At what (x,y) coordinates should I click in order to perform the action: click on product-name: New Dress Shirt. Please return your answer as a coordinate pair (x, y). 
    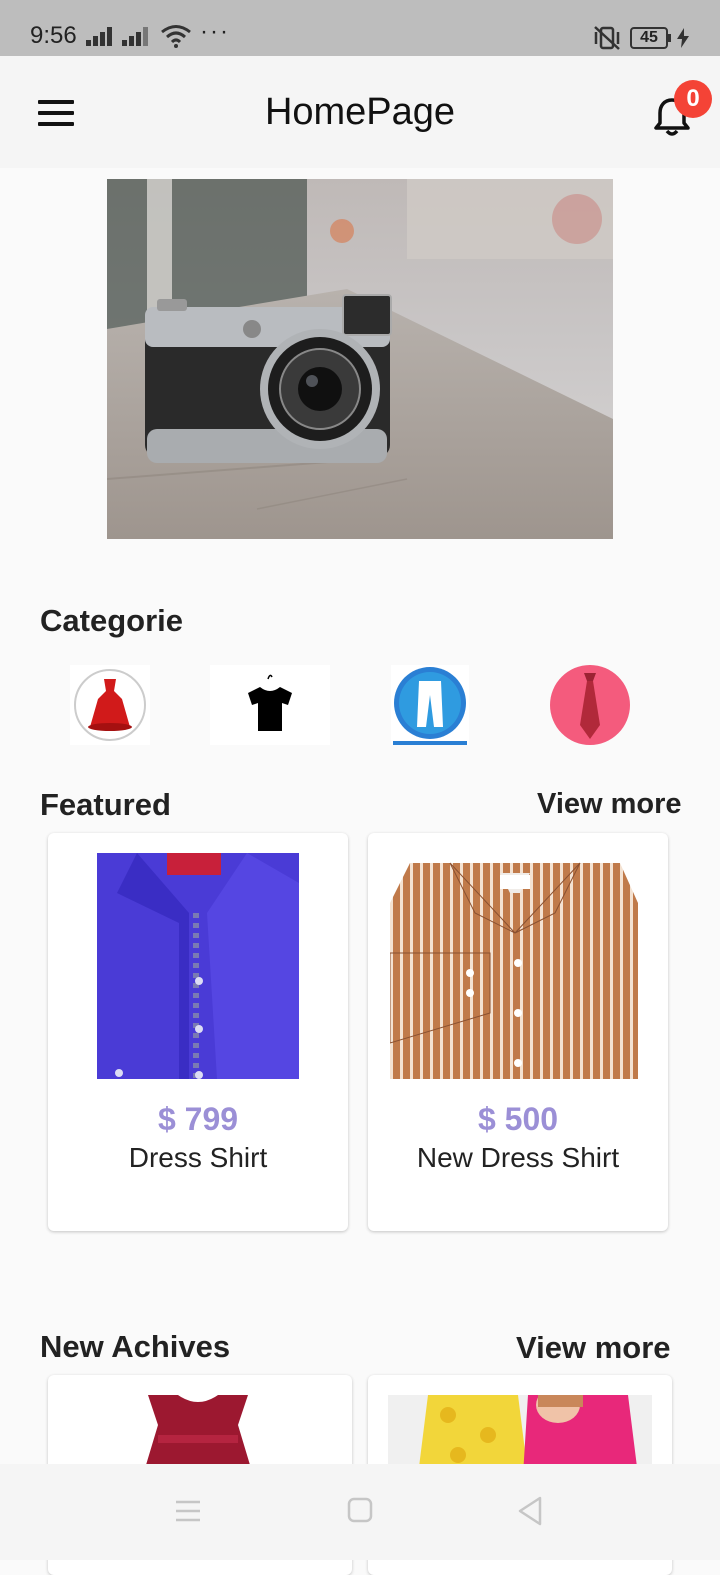
    Looking at the image, I should click on (518, 1157).